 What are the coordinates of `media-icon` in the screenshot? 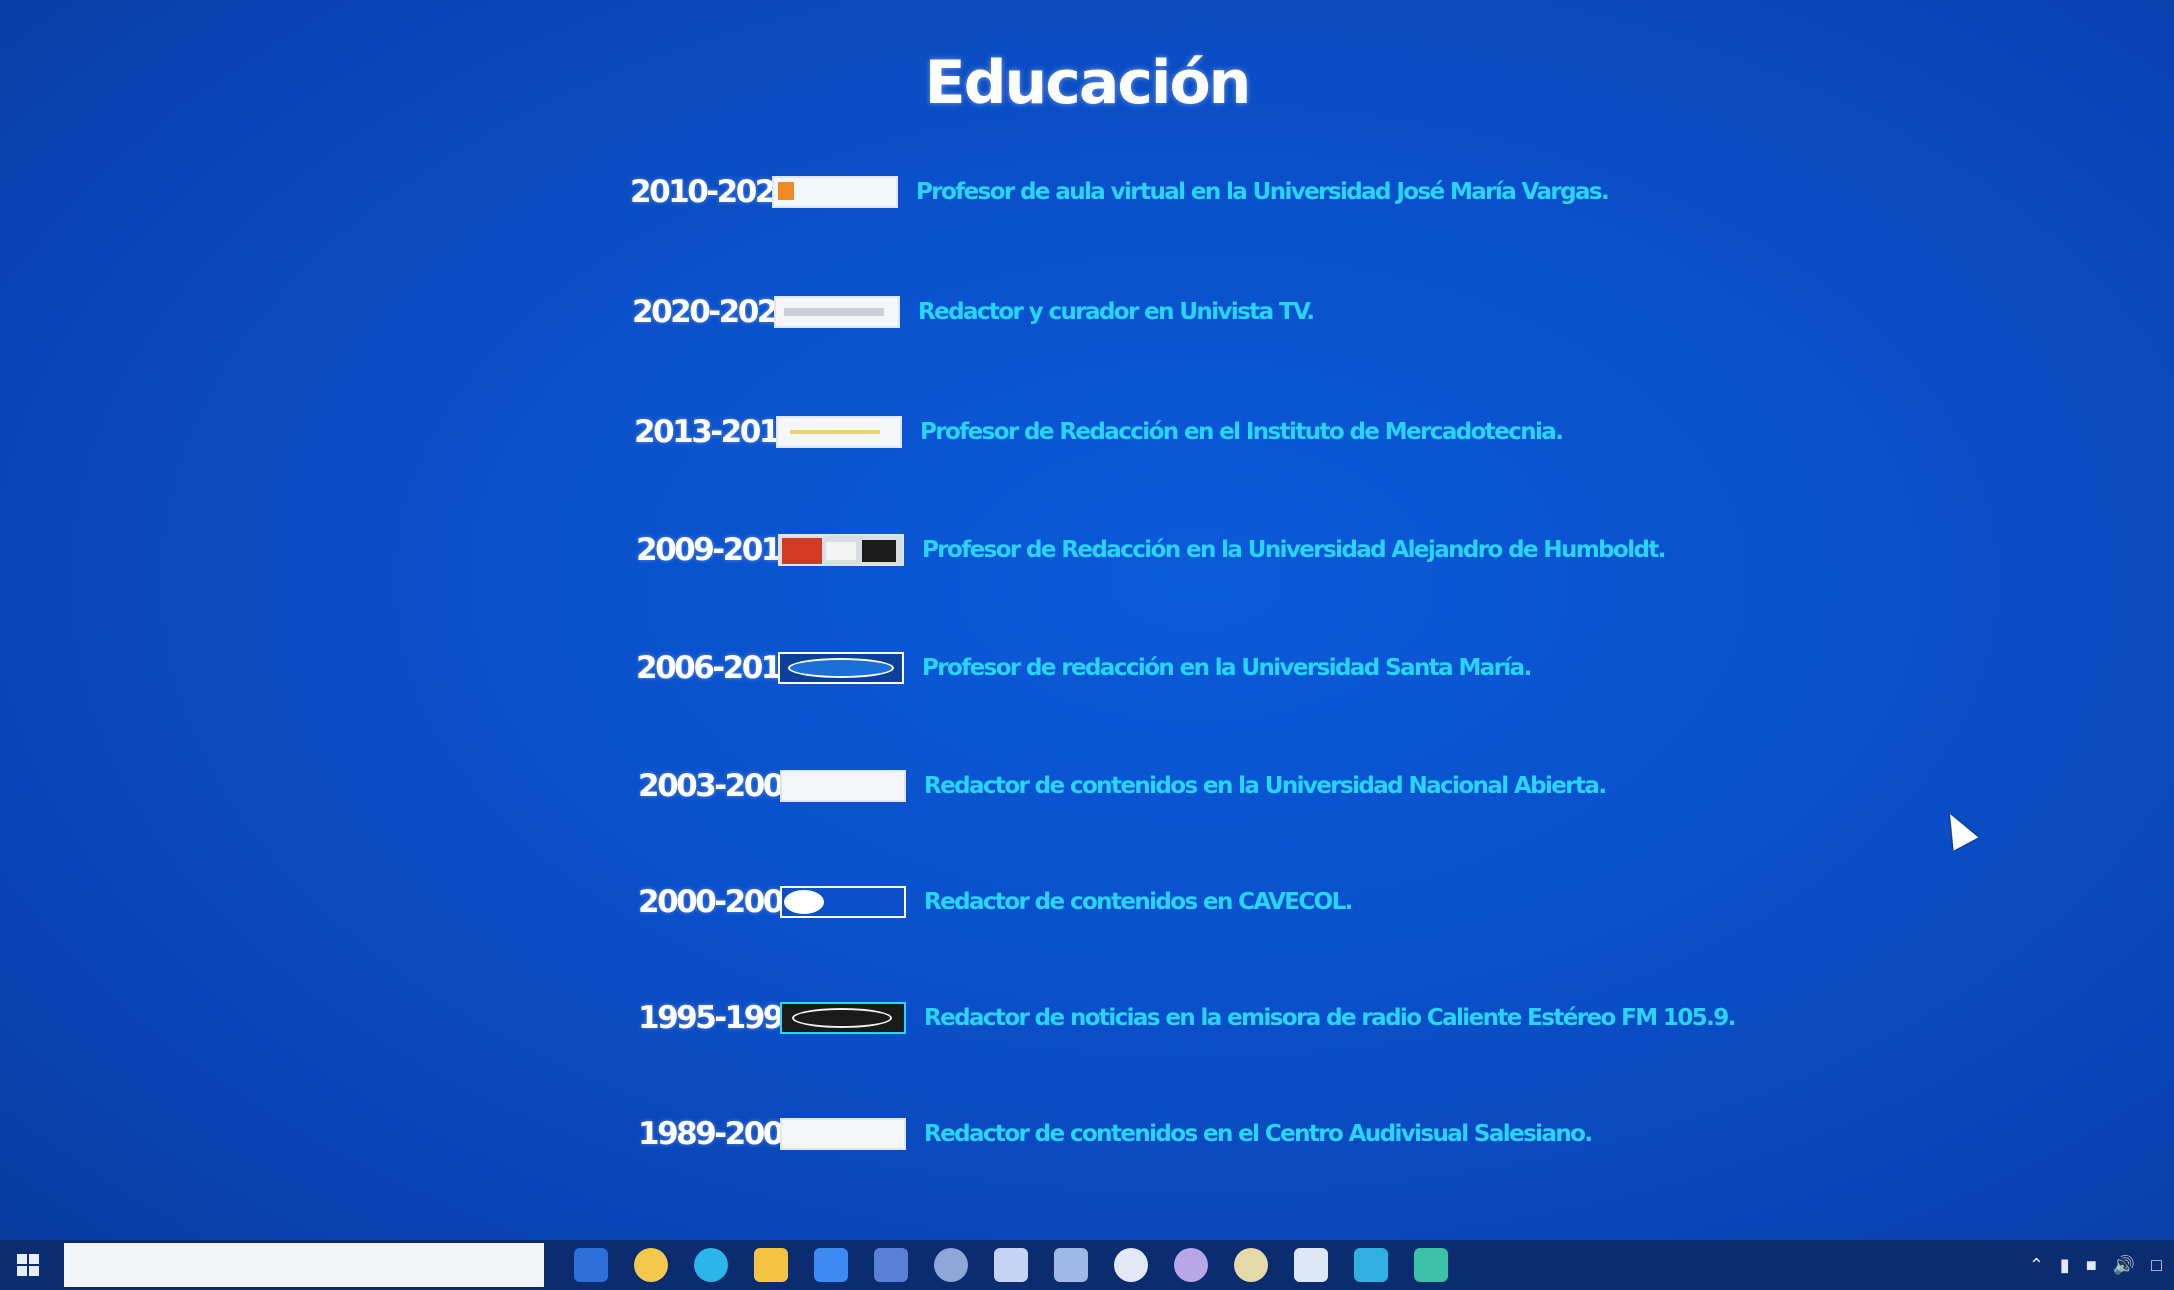 It's located at (951, 1265).